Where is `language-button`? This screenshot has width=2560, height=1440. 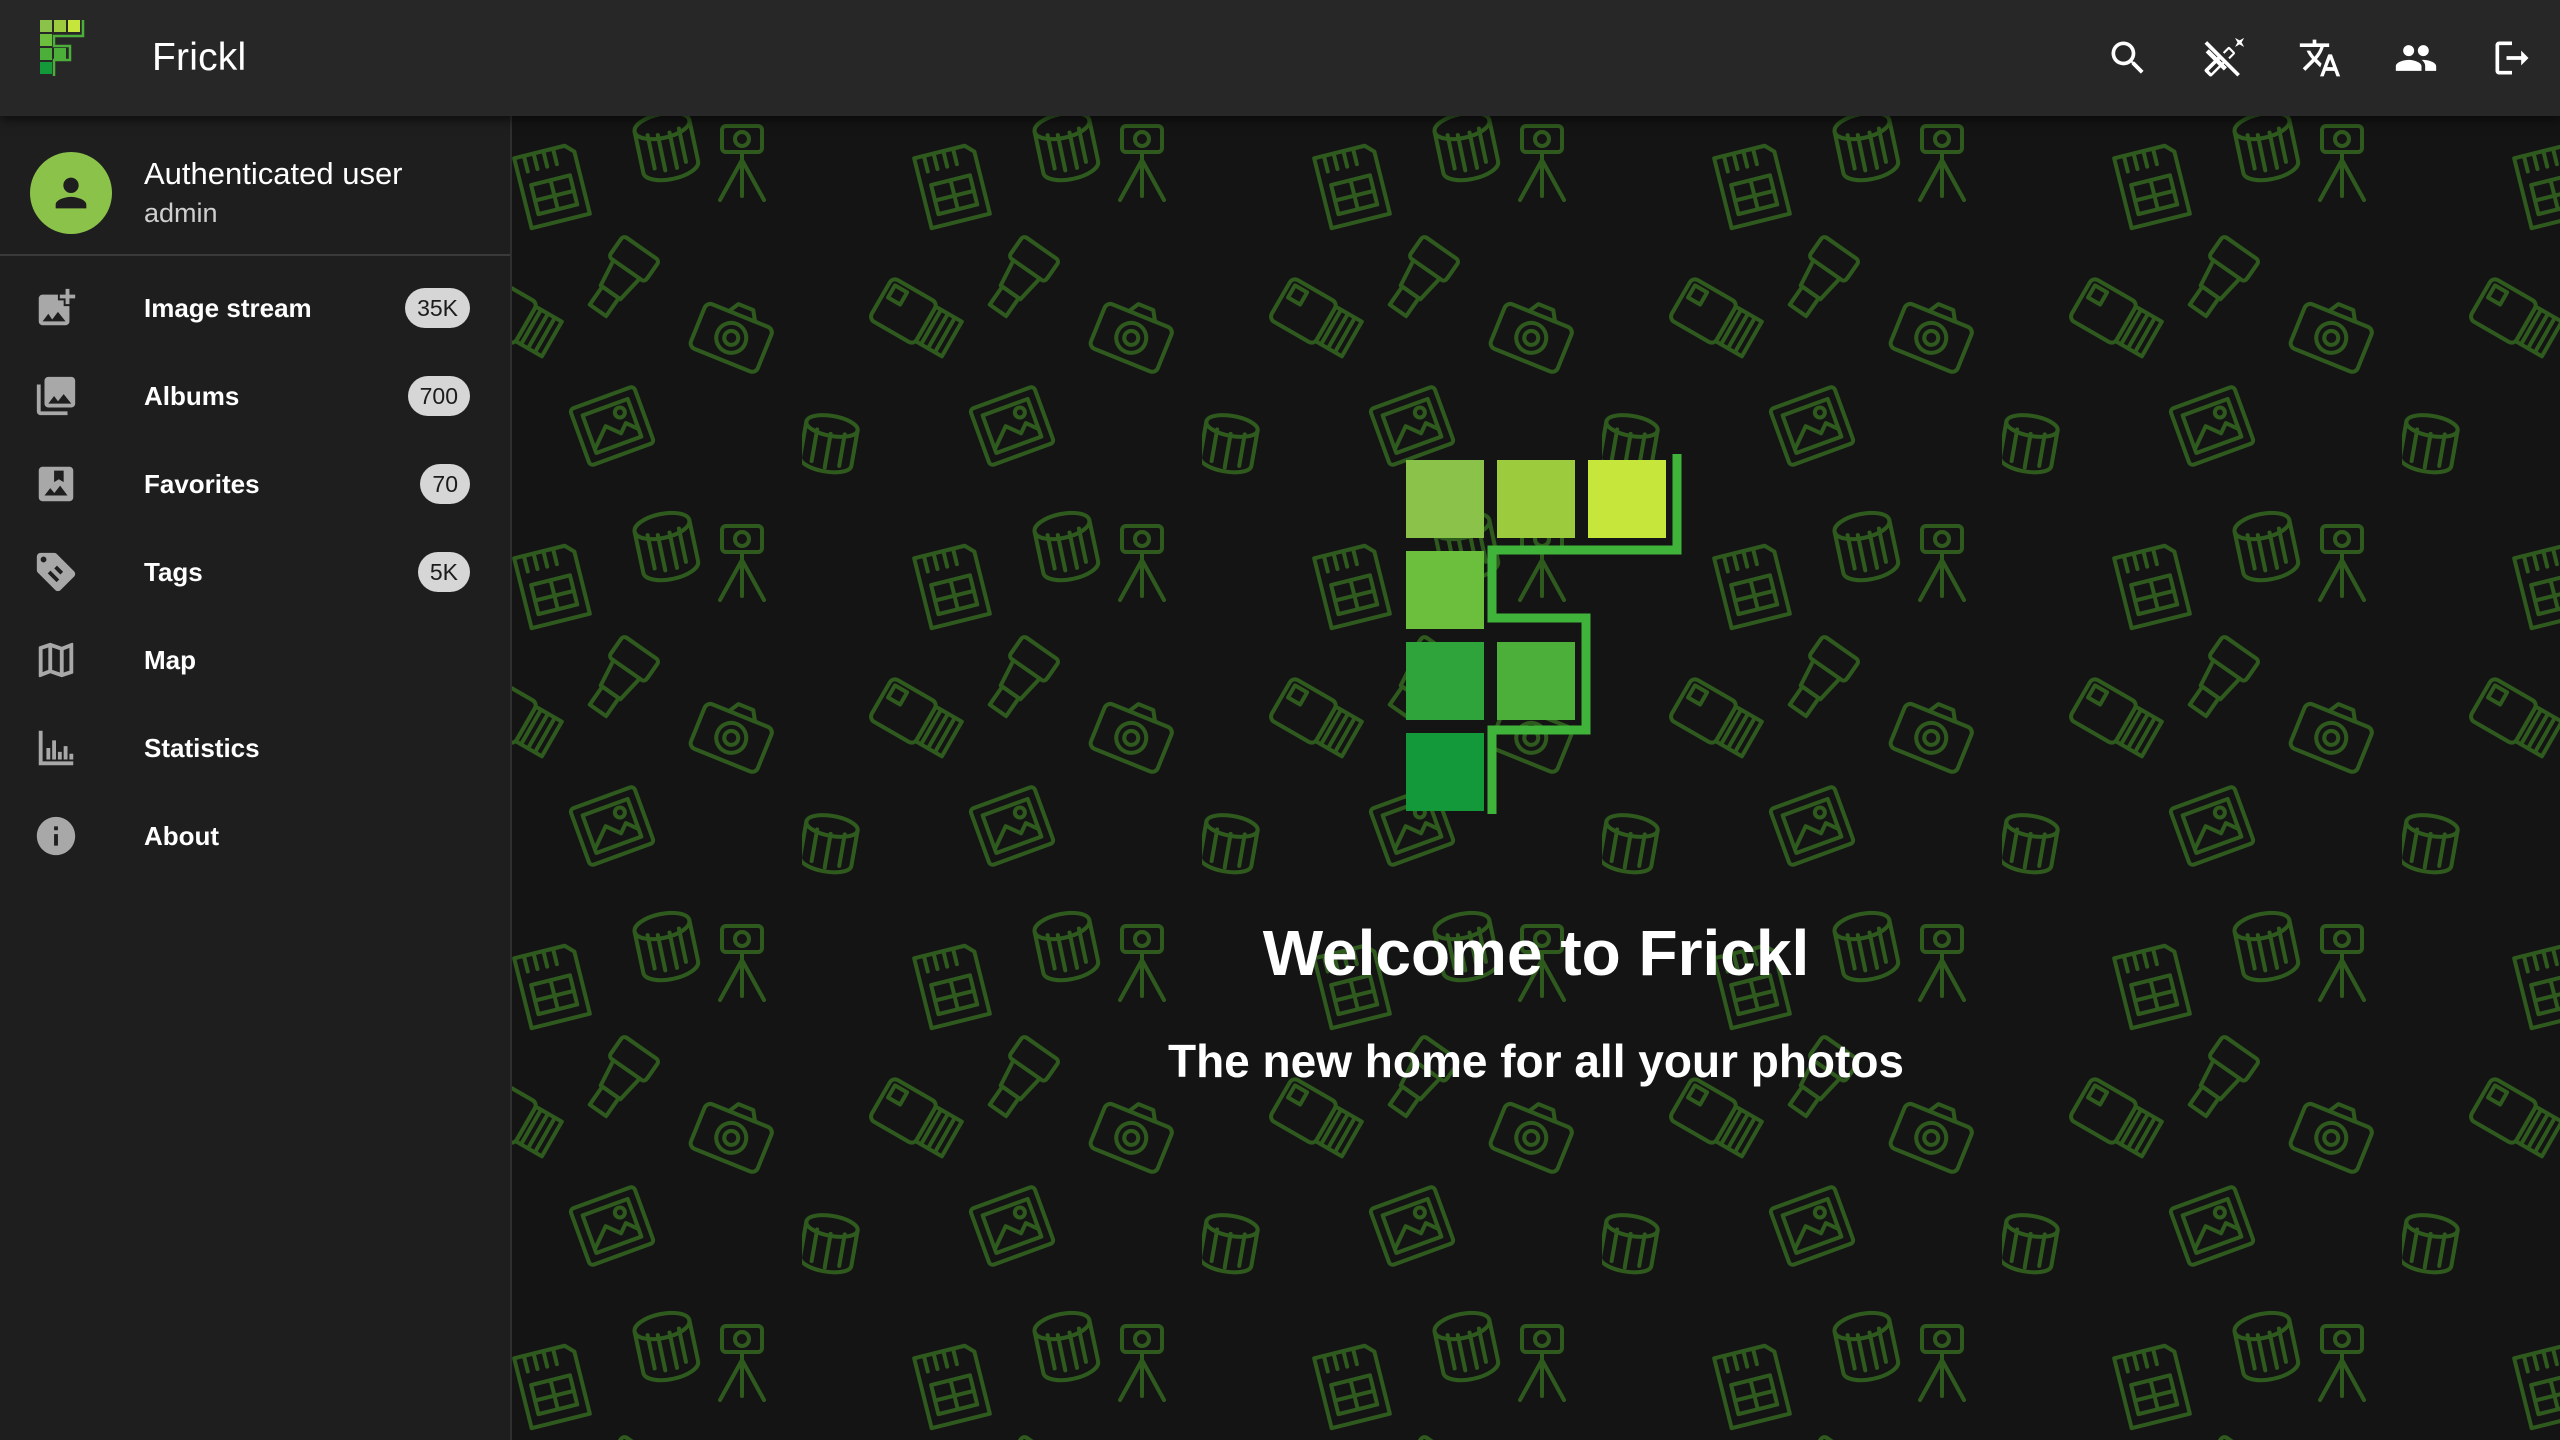 language-button is located at coordinates (2320, 58).